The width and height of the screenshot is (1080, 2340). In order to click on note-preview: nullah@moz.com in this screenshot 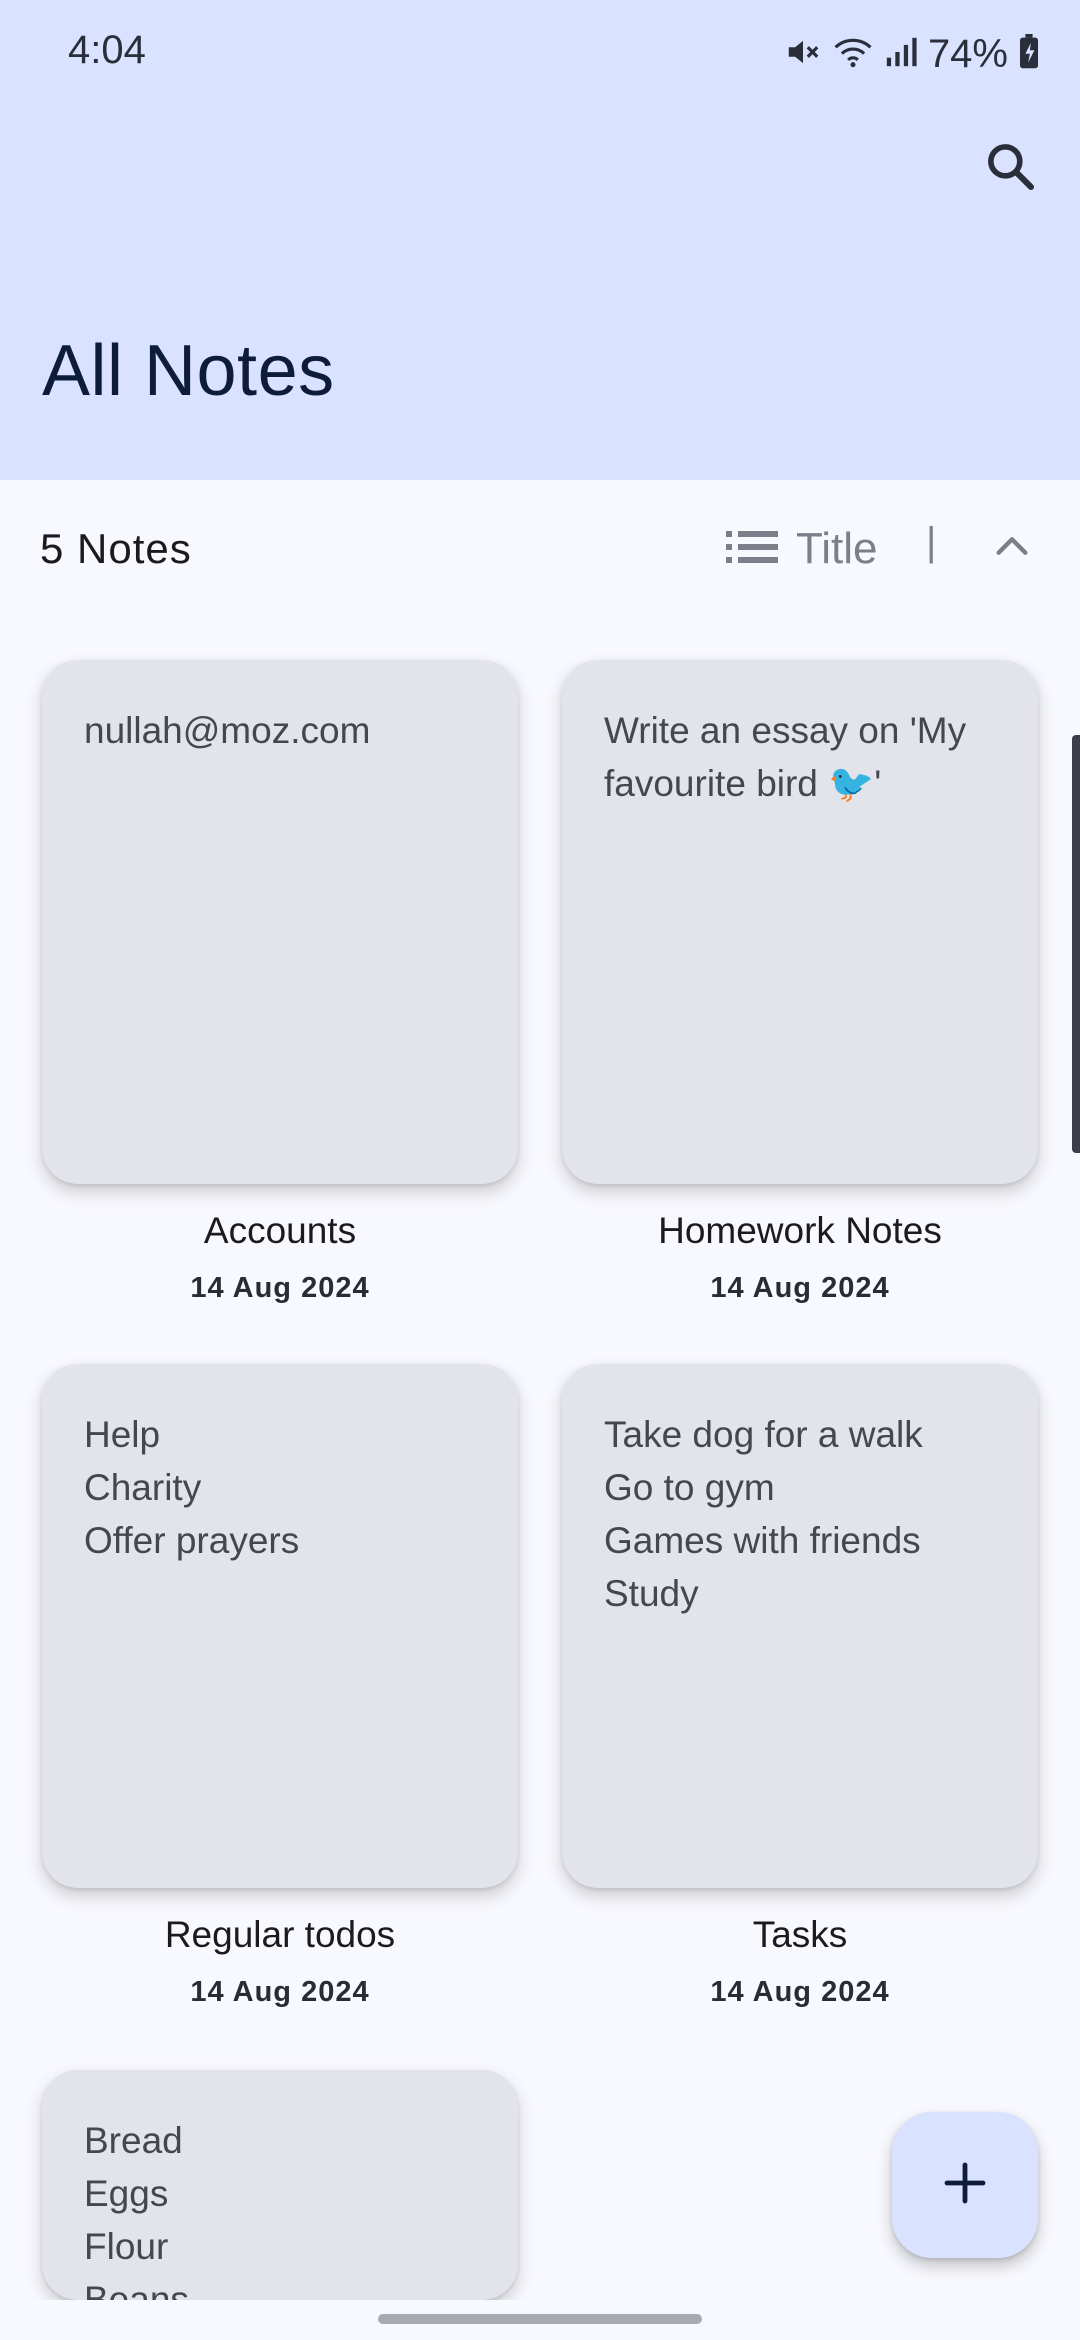, I will do `click(227, 730)`.